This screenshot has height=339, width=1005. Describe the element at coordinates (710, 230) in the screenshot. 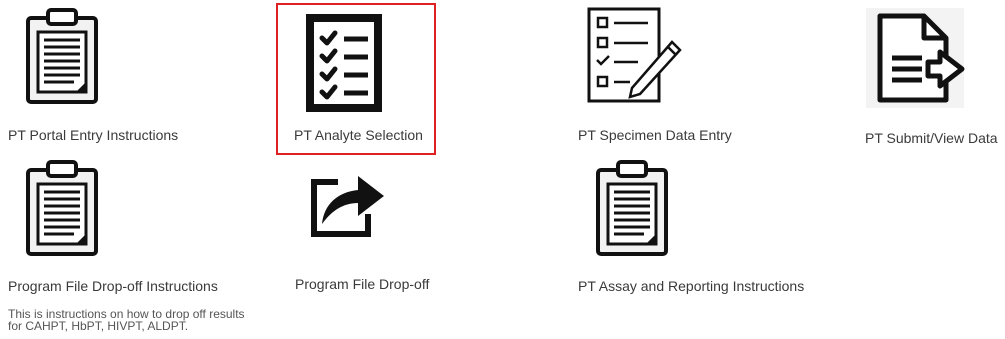

I see `tile-pt-assay-reporting-instructions: PT Assay and Reporting Instructions` at that location.